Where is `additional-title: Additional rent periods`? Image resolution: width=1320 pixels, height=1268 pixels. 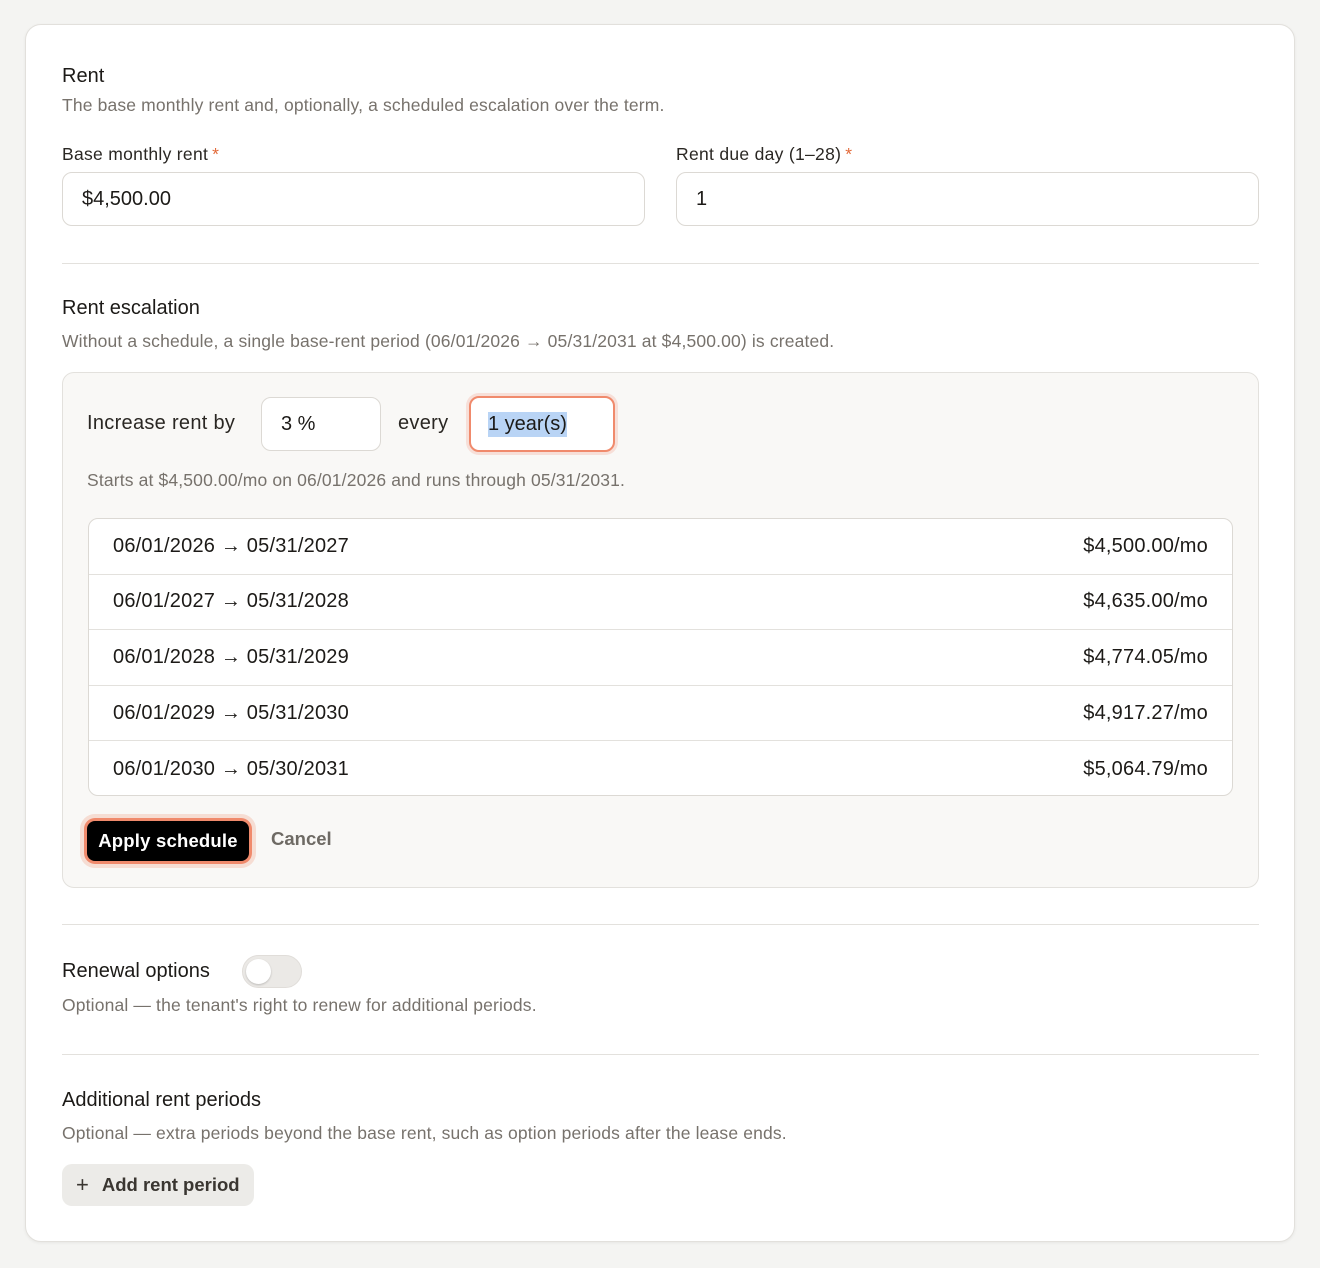 additional-title: Additional rent periods is located at coordinates (162, 1100).